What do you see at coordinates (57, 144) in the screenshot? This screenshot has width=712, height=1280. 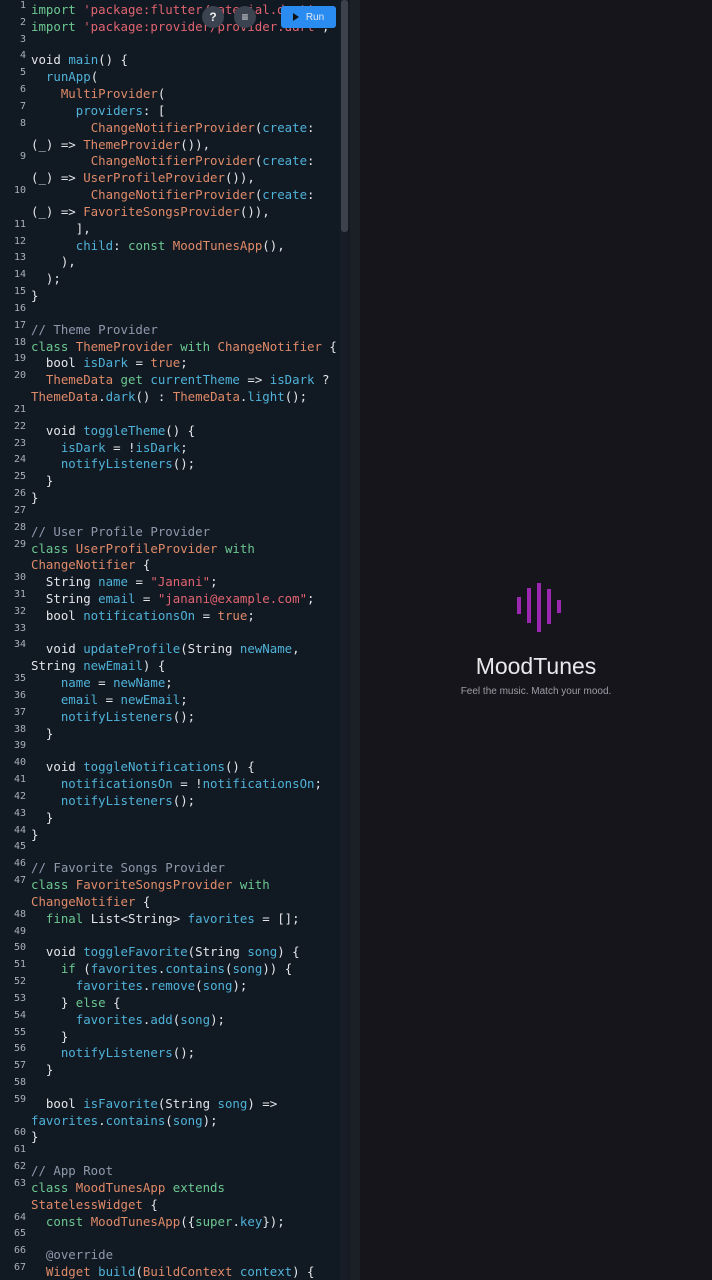 I see `code-token: (_) =>` at bounding box center [57, 144].